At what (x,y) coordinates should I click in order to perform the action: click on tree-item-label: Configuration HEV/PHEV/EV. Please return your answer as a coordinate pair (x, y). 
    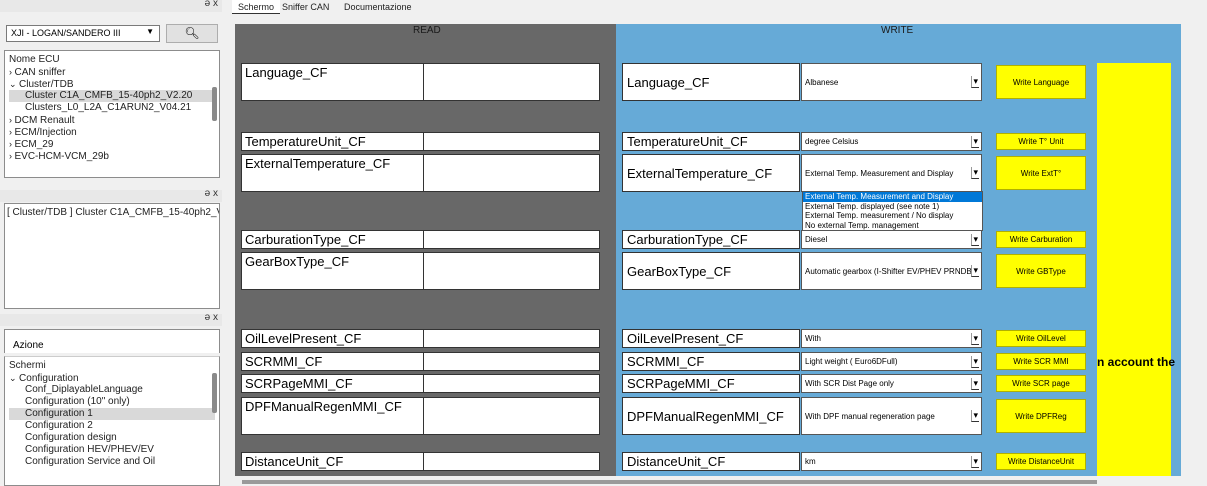
    Looking at the image, I should click on (89, 449).